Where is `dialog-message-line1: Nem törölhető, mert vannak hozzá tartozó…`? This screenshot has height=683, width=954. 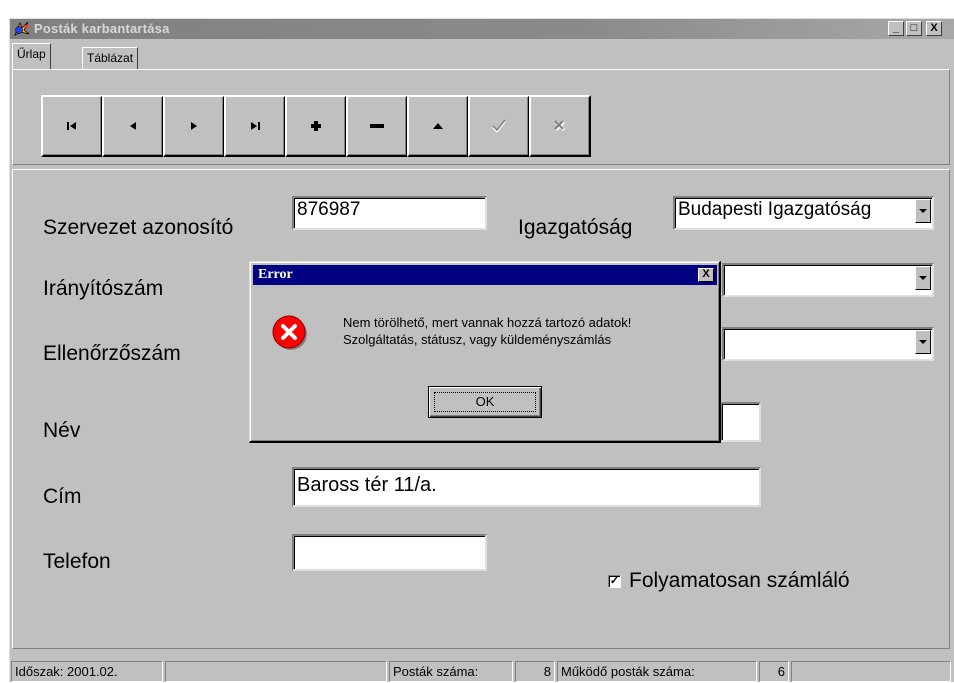
dialog-message-line1: Nem törölhető, mert vannak hozzá tartozó… is located at coordinates (487, 322).